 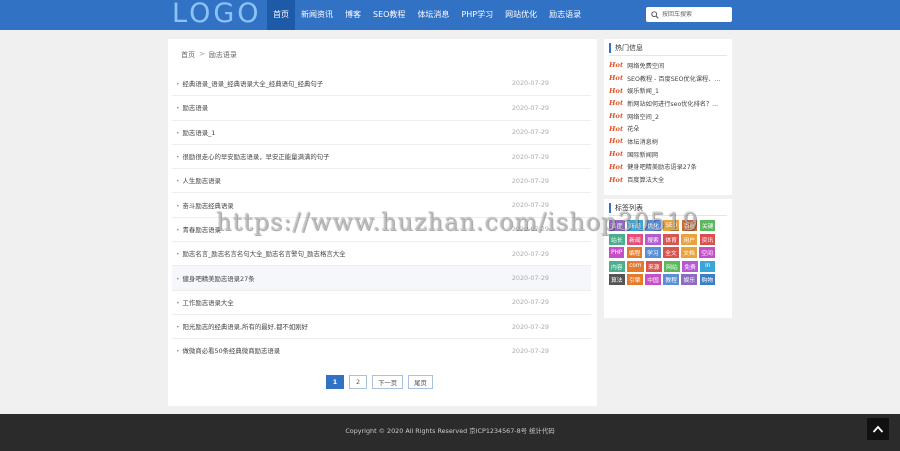 I want to click on breadcrumb-home: 首页, so click(x=188, y=55).